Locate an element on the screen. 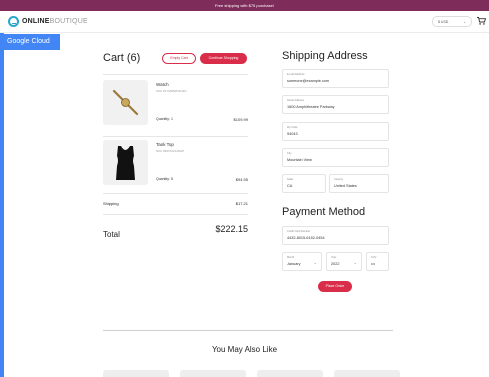  field-value: January is located at coordinates (294, 264).